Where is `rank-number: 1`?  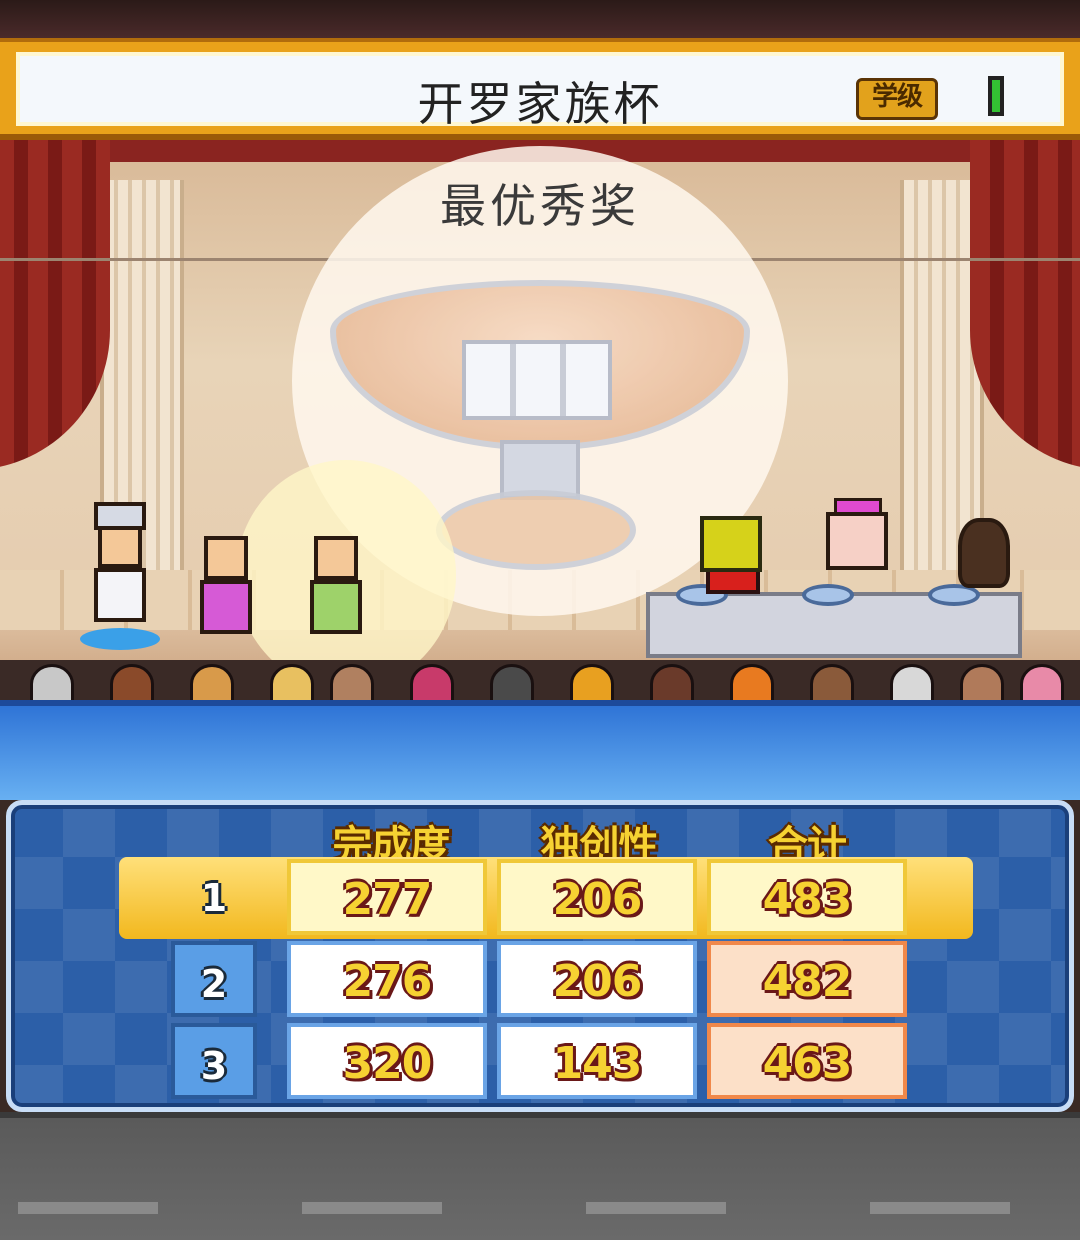 rank-number: 1 is located at coordinates (214, 898).